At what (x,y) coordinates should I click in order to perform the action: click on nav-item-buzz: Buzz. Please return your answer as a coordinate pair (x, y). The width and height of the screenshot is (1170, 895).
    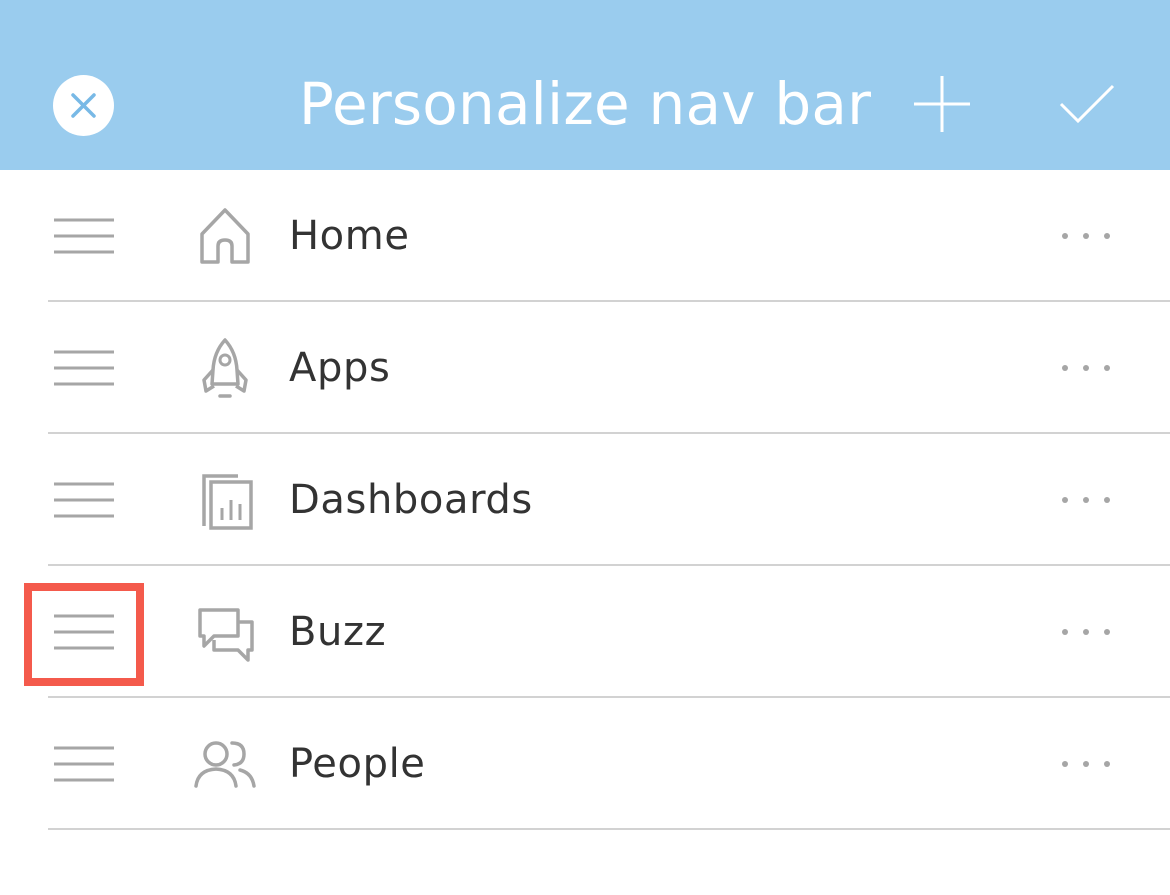
    Looking at the image, I should click on (585, 632).